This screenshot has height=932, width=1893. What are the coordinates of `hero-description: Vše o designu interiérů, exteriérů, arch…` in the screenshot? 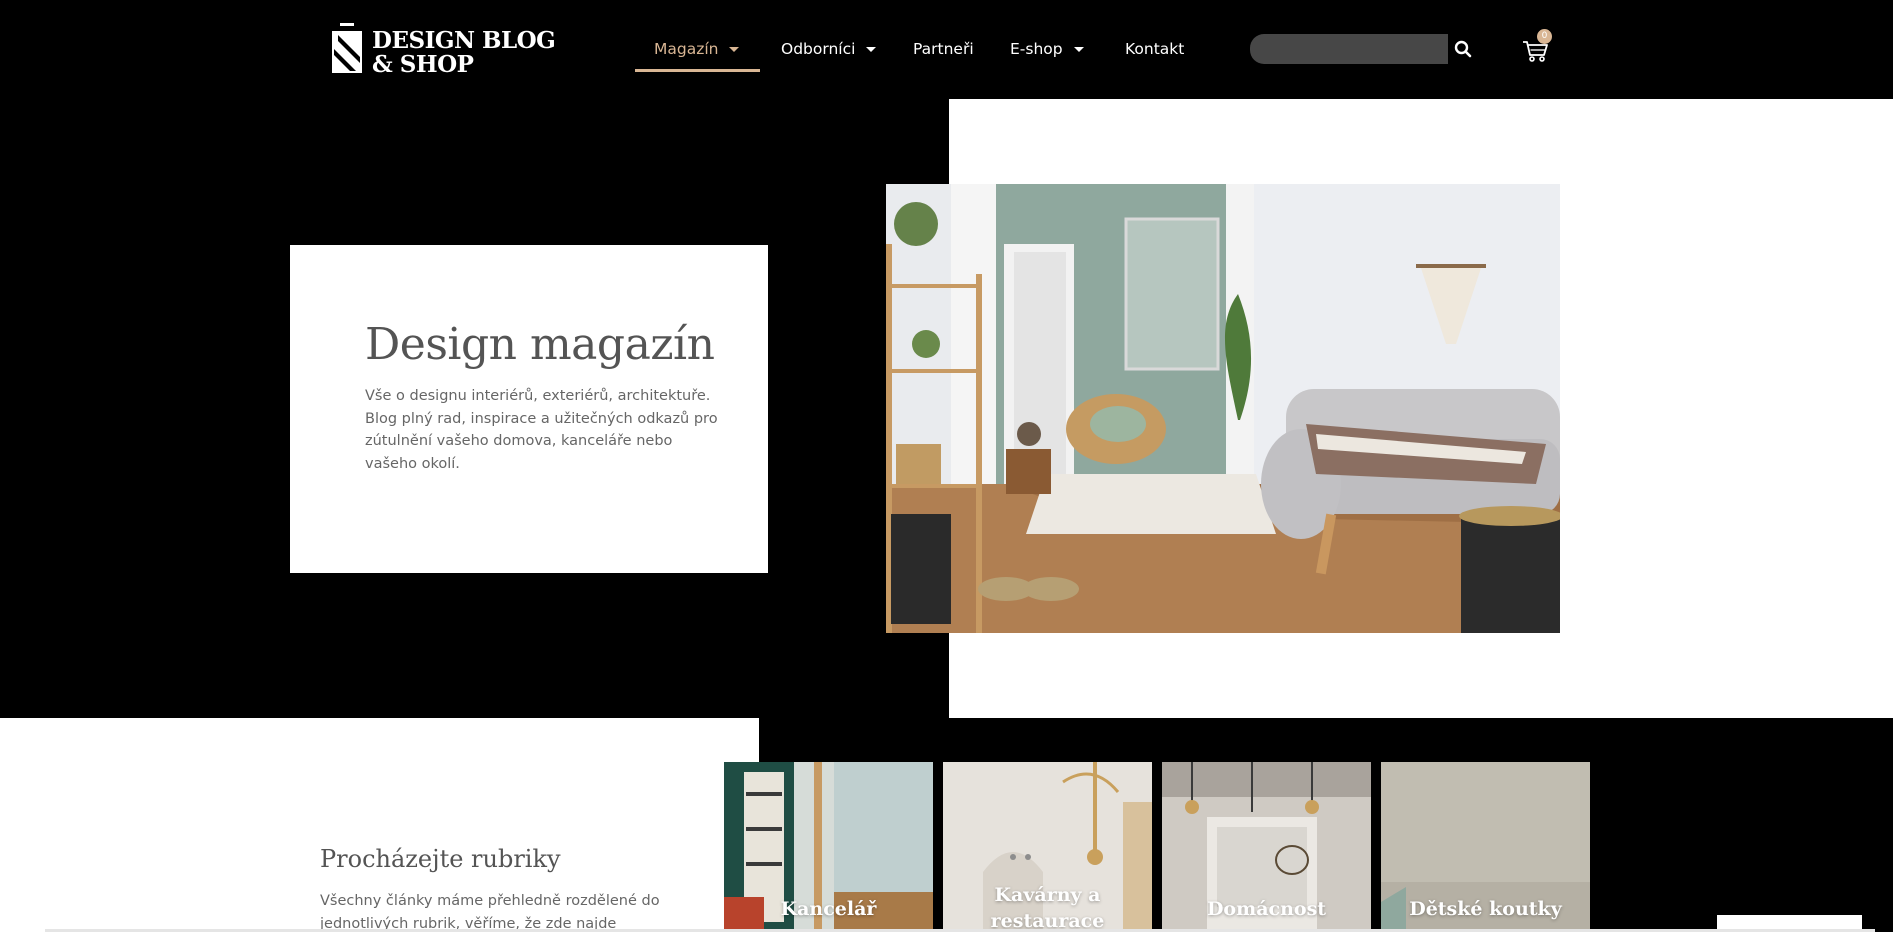 It's located at (541, 430).